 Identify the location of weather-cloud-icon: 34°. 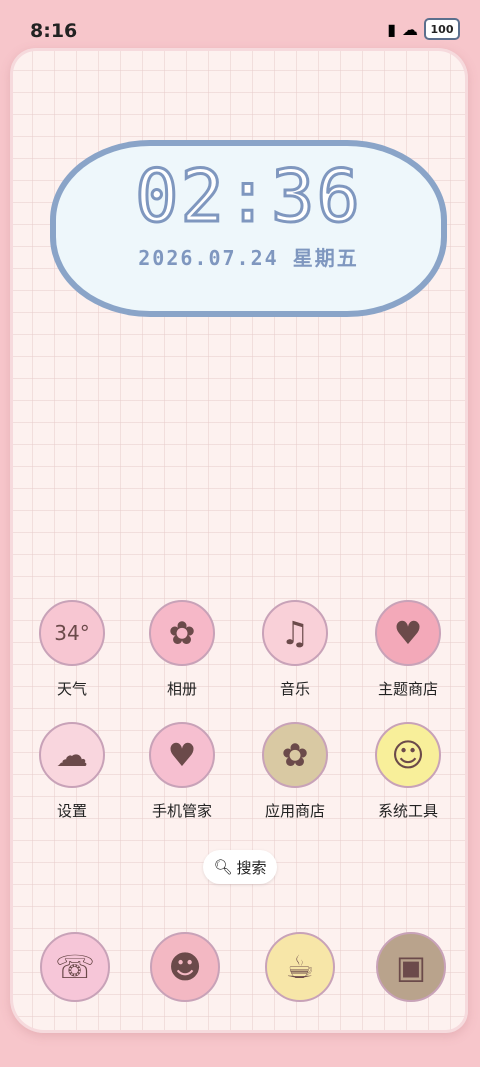
(72, 633).